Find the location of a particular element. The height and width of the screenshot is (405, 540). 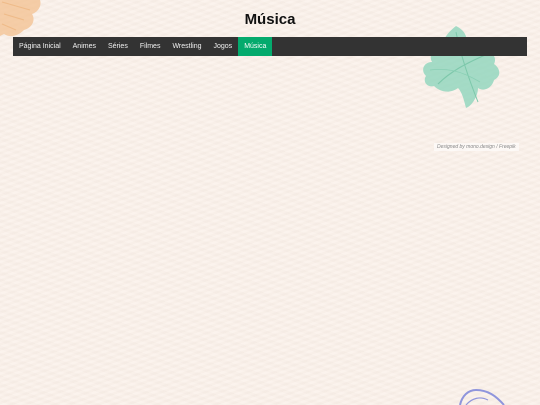

nav-link-jogos: Jogos is located at coordinates (223, 46).